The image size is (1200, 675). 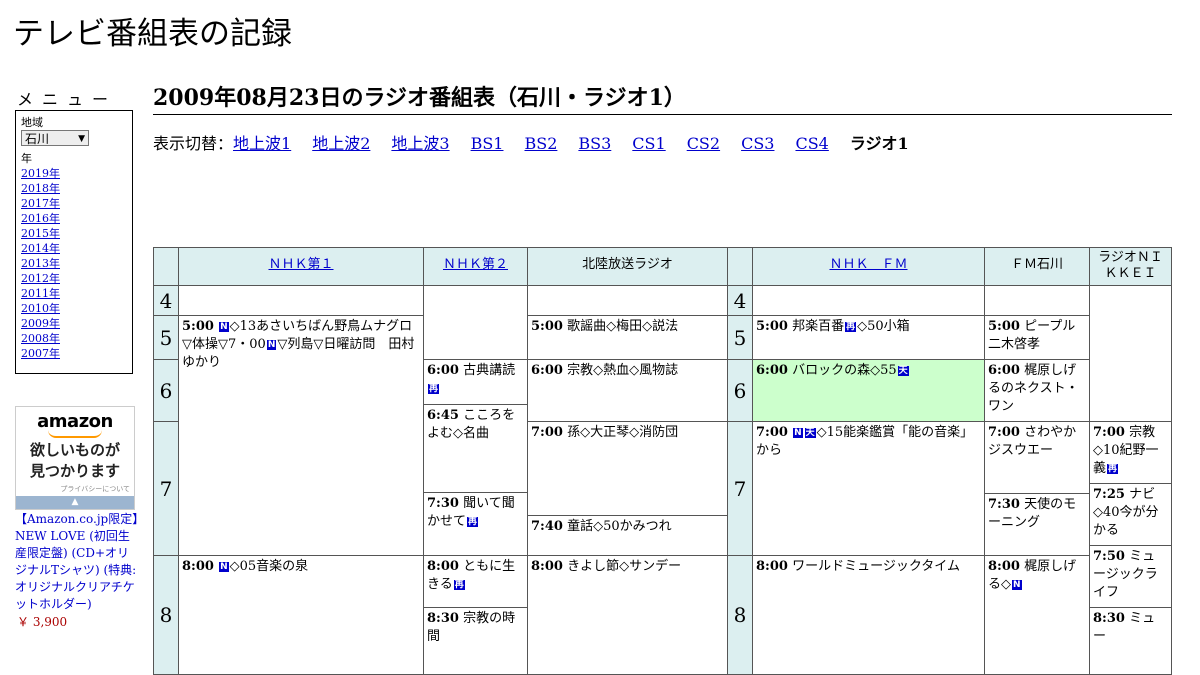 I want to click on channel-link-nhk1: ＮＨＫ第１, so click(x=300, y=264).